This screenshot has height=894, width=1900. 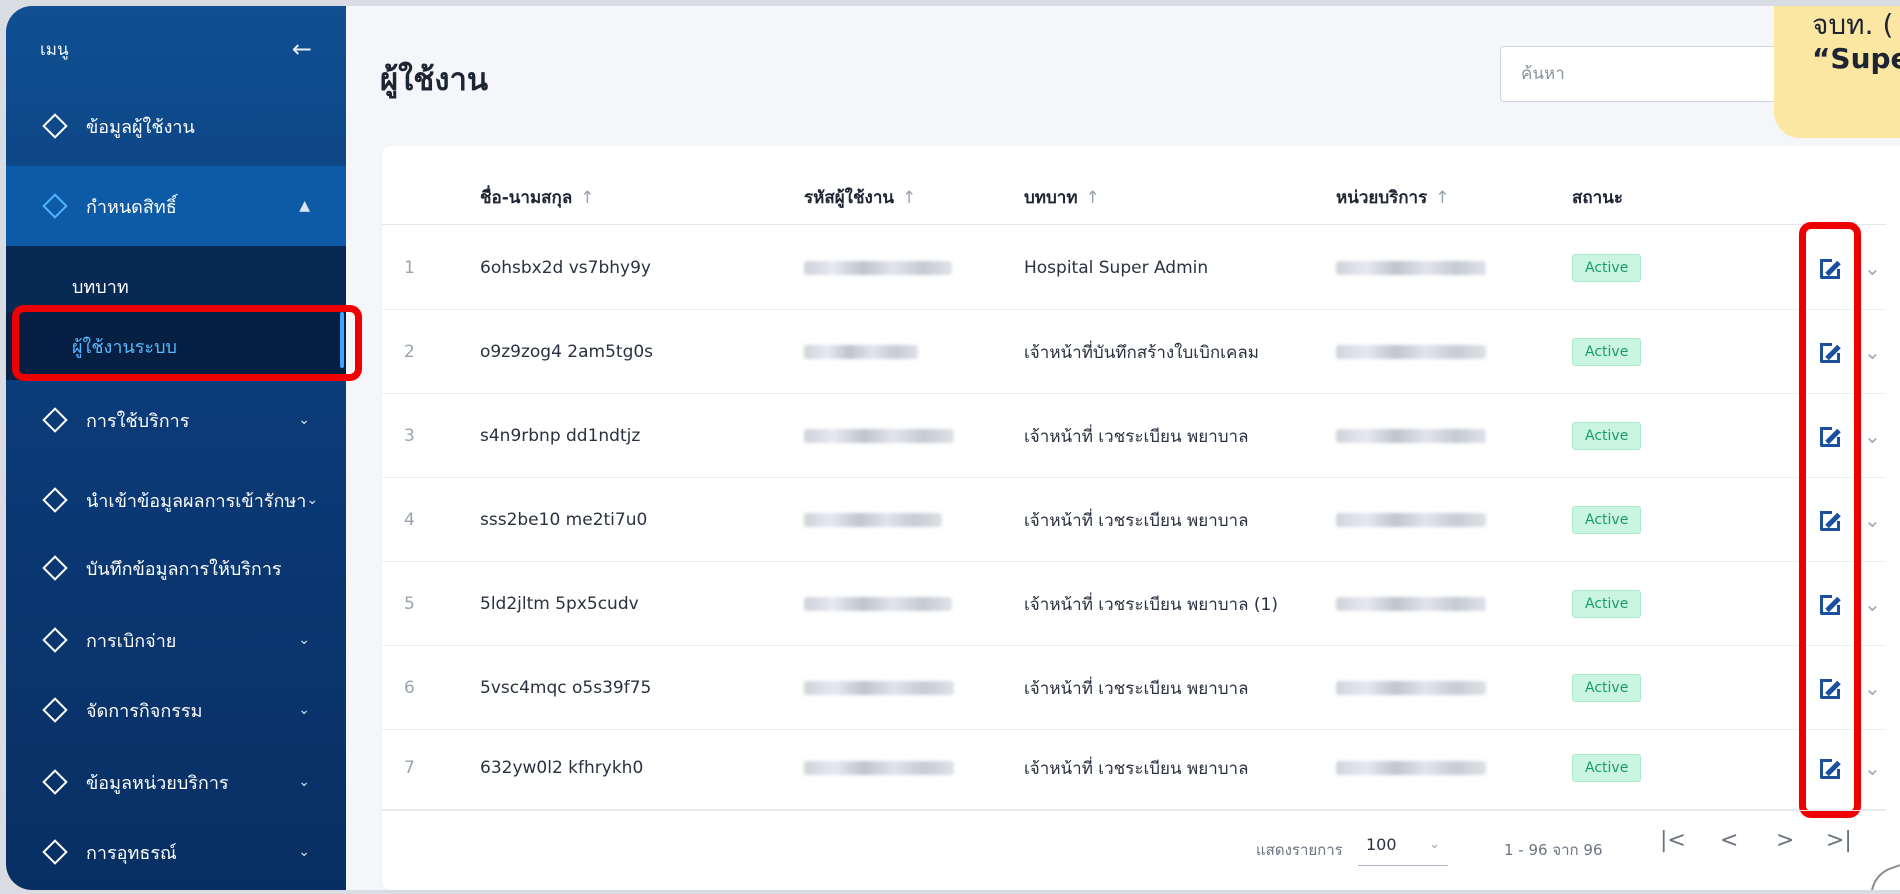 I want to click on page-size-select: 100 ⌄, so click(x=1403, y=845).